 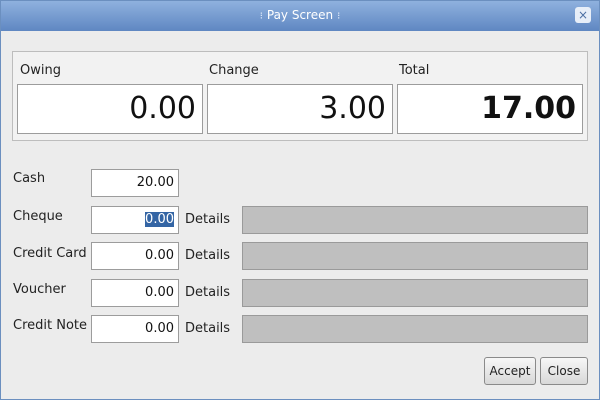 I want to click on title-bar: ⁝ Pay Screen ⁝ ×, so click(x=300, y=16).